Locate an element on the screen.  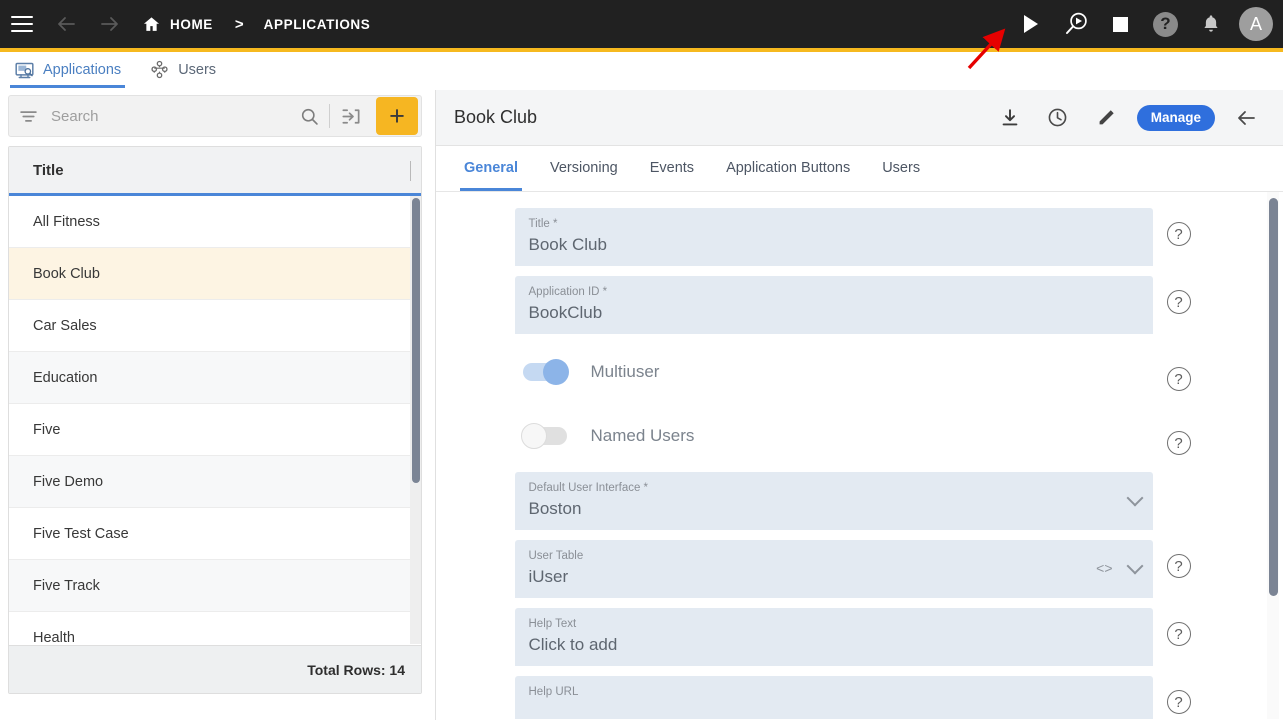
preview-button is located at coordinates (1075, 24).